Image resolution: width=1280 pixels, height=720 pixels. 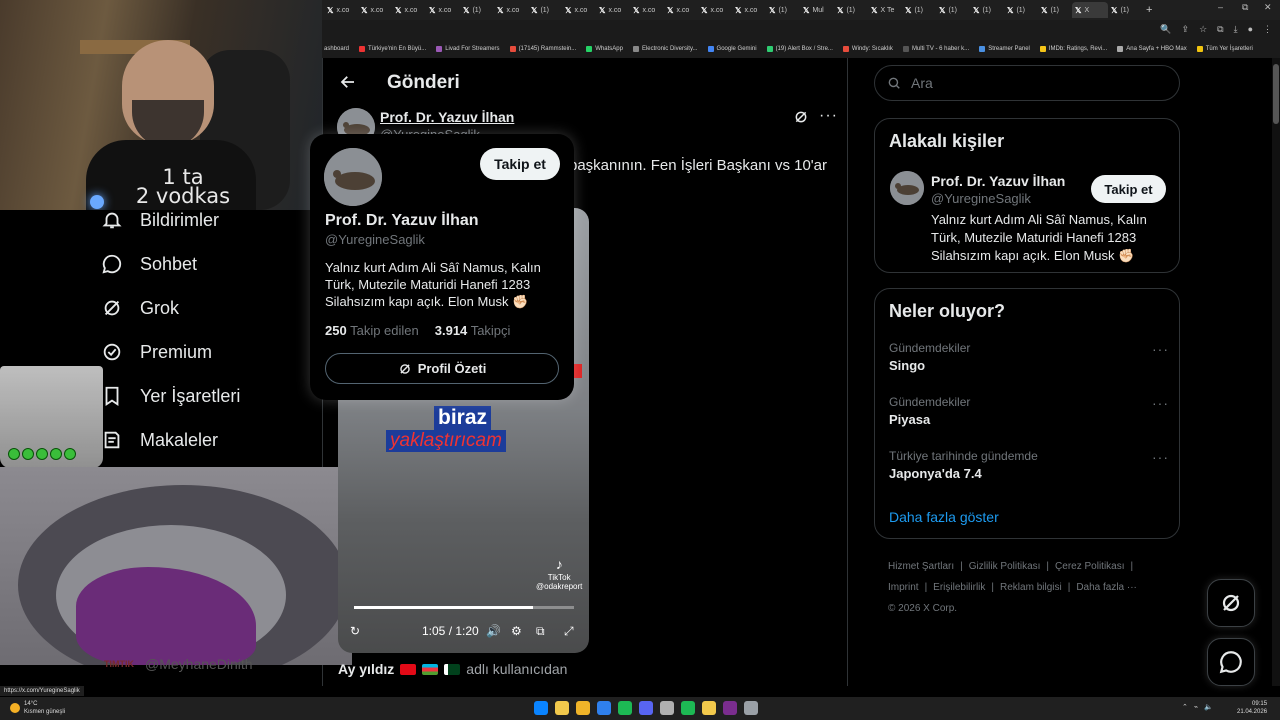 I want to click on show-more-link: Daha fazla göster, so click(x=944, y=517).